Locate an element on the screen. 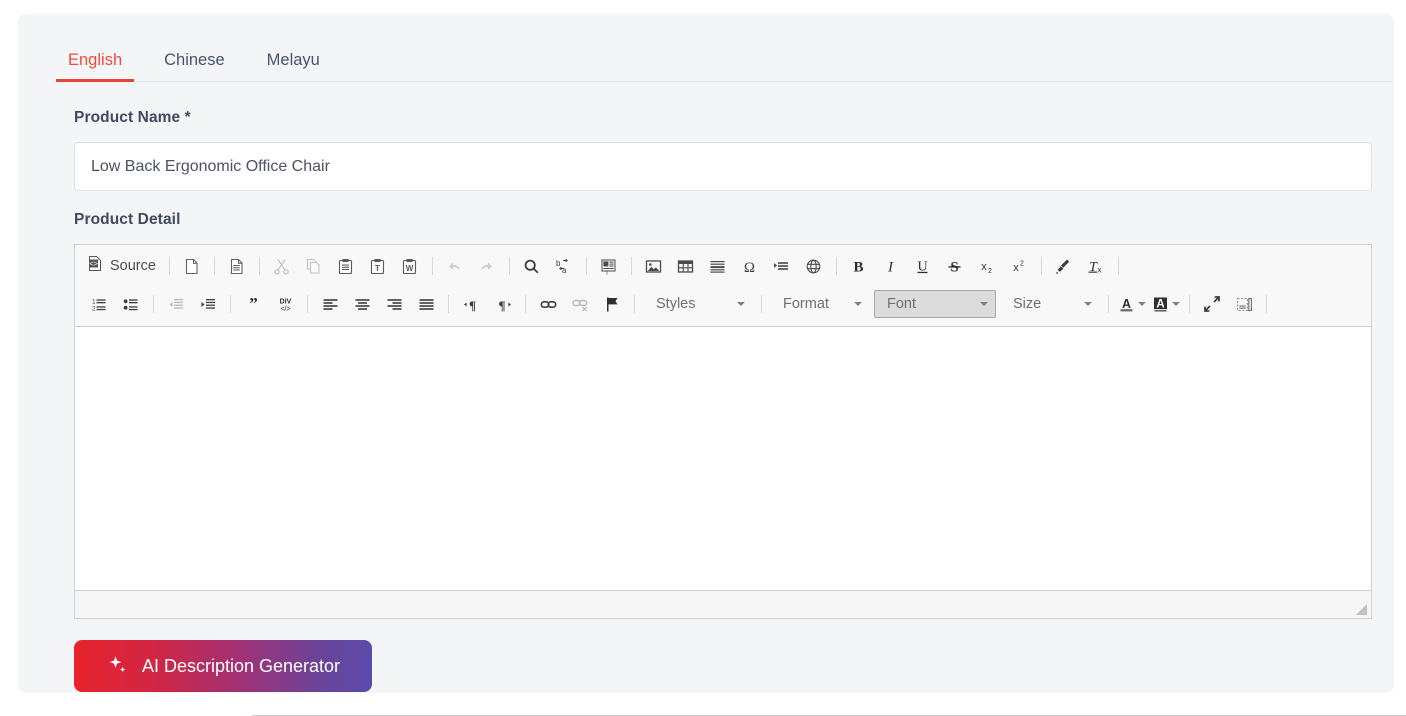 This screenshot has width=1406, height=716. paste-from-word-icon: W is located at coordinates (410, 266).